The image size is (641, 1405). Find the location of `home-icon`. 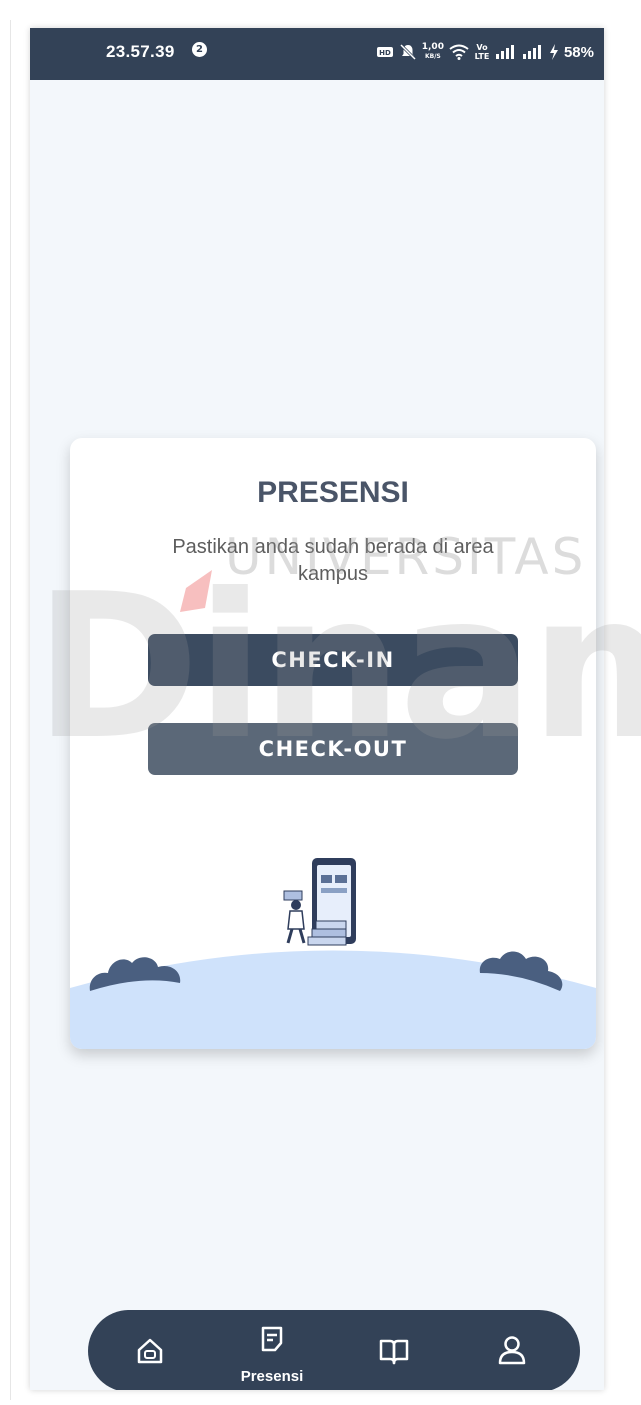

home-icon is located at coordinates (150, 1351).